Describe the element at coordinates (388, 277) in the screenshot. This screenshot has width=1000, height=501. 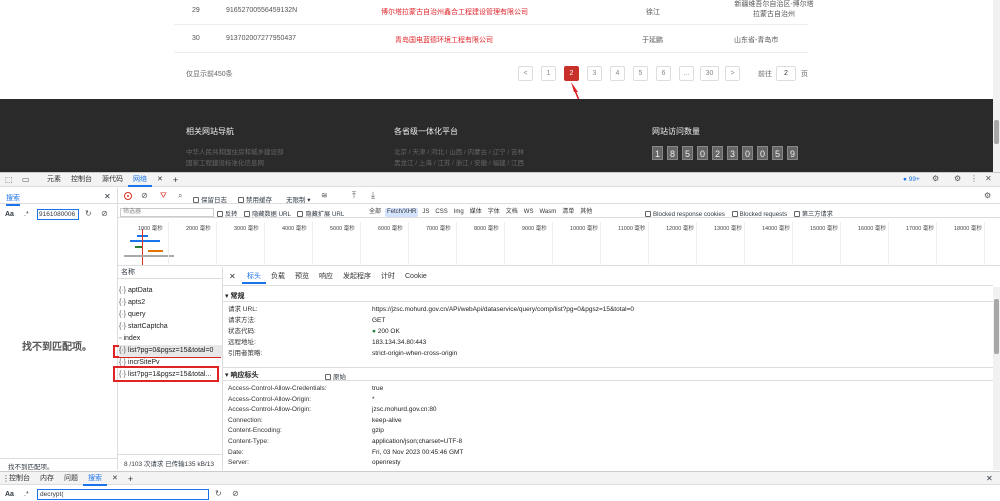
I see `tab-timing: 计时` at that location.